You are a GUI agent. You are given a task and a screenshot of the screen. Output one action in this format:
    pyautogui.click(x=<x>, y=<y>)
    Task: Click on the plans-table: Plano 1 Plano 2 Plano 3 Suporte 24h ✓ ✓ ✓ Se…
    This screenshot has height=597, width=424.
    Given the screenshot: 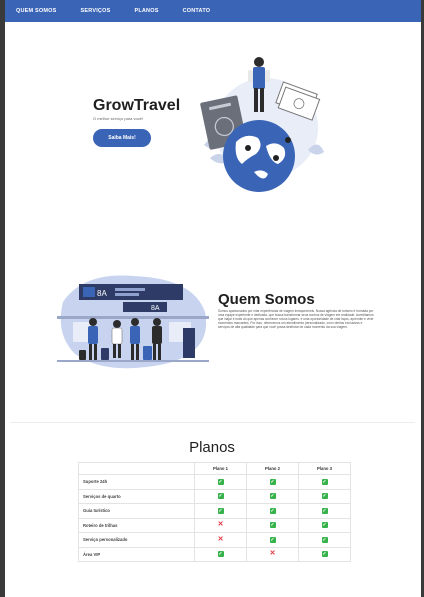 What is the action you would take?
    pyautogui.click(x=214, y=512)
    